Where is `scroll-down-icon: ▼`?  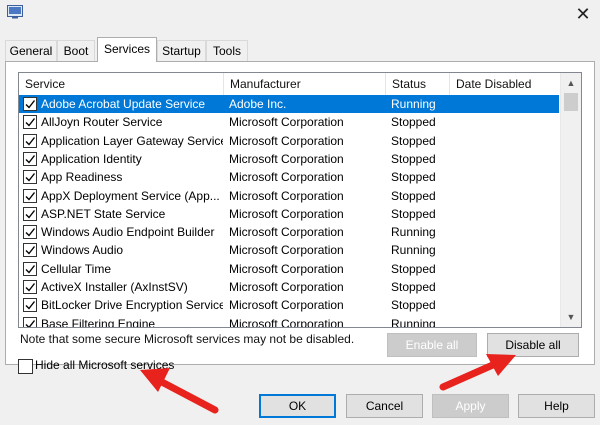
scroll-down-icon: ▼ is located at coordinates (571, 317).